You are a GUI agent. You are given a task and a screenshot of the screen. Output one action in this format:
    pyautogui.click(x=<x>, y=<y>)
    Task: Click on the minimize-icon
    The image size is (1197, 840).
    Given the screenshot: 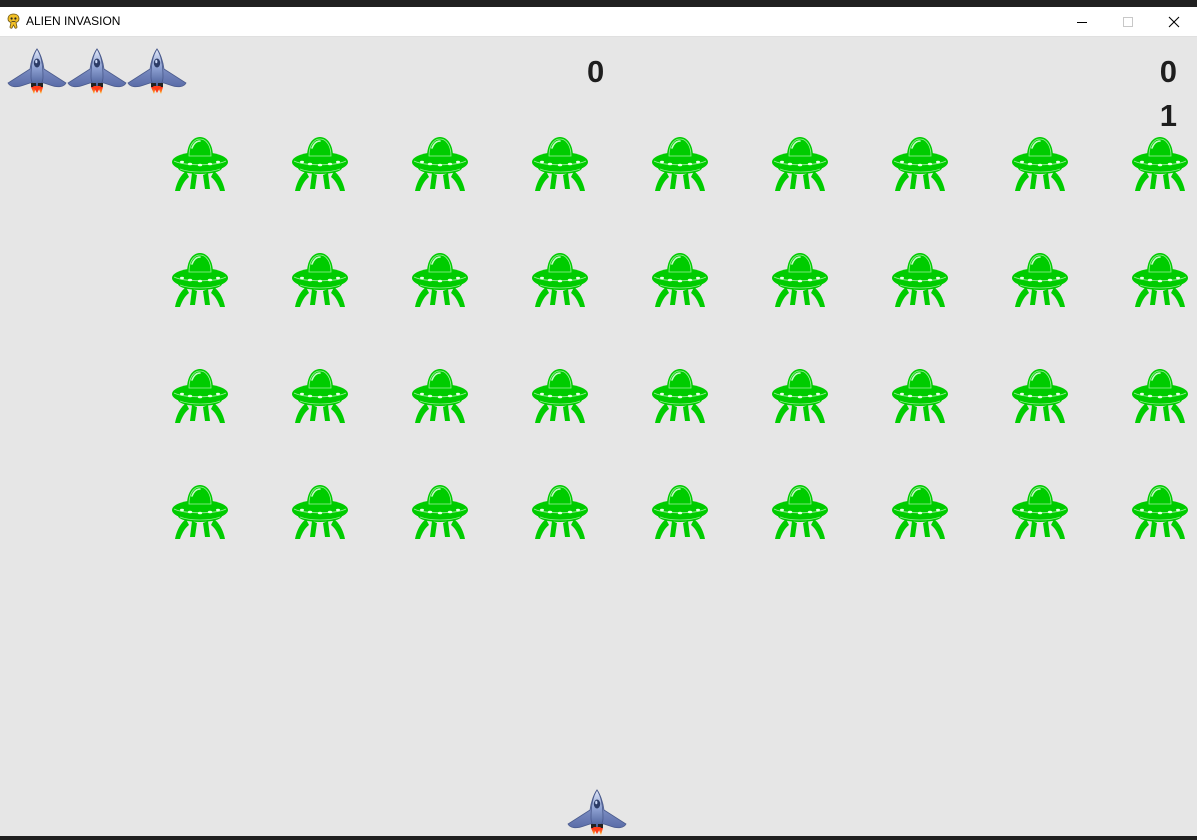 What is the action you would take?
    pyautogui.click(x=1082, y=22)
    